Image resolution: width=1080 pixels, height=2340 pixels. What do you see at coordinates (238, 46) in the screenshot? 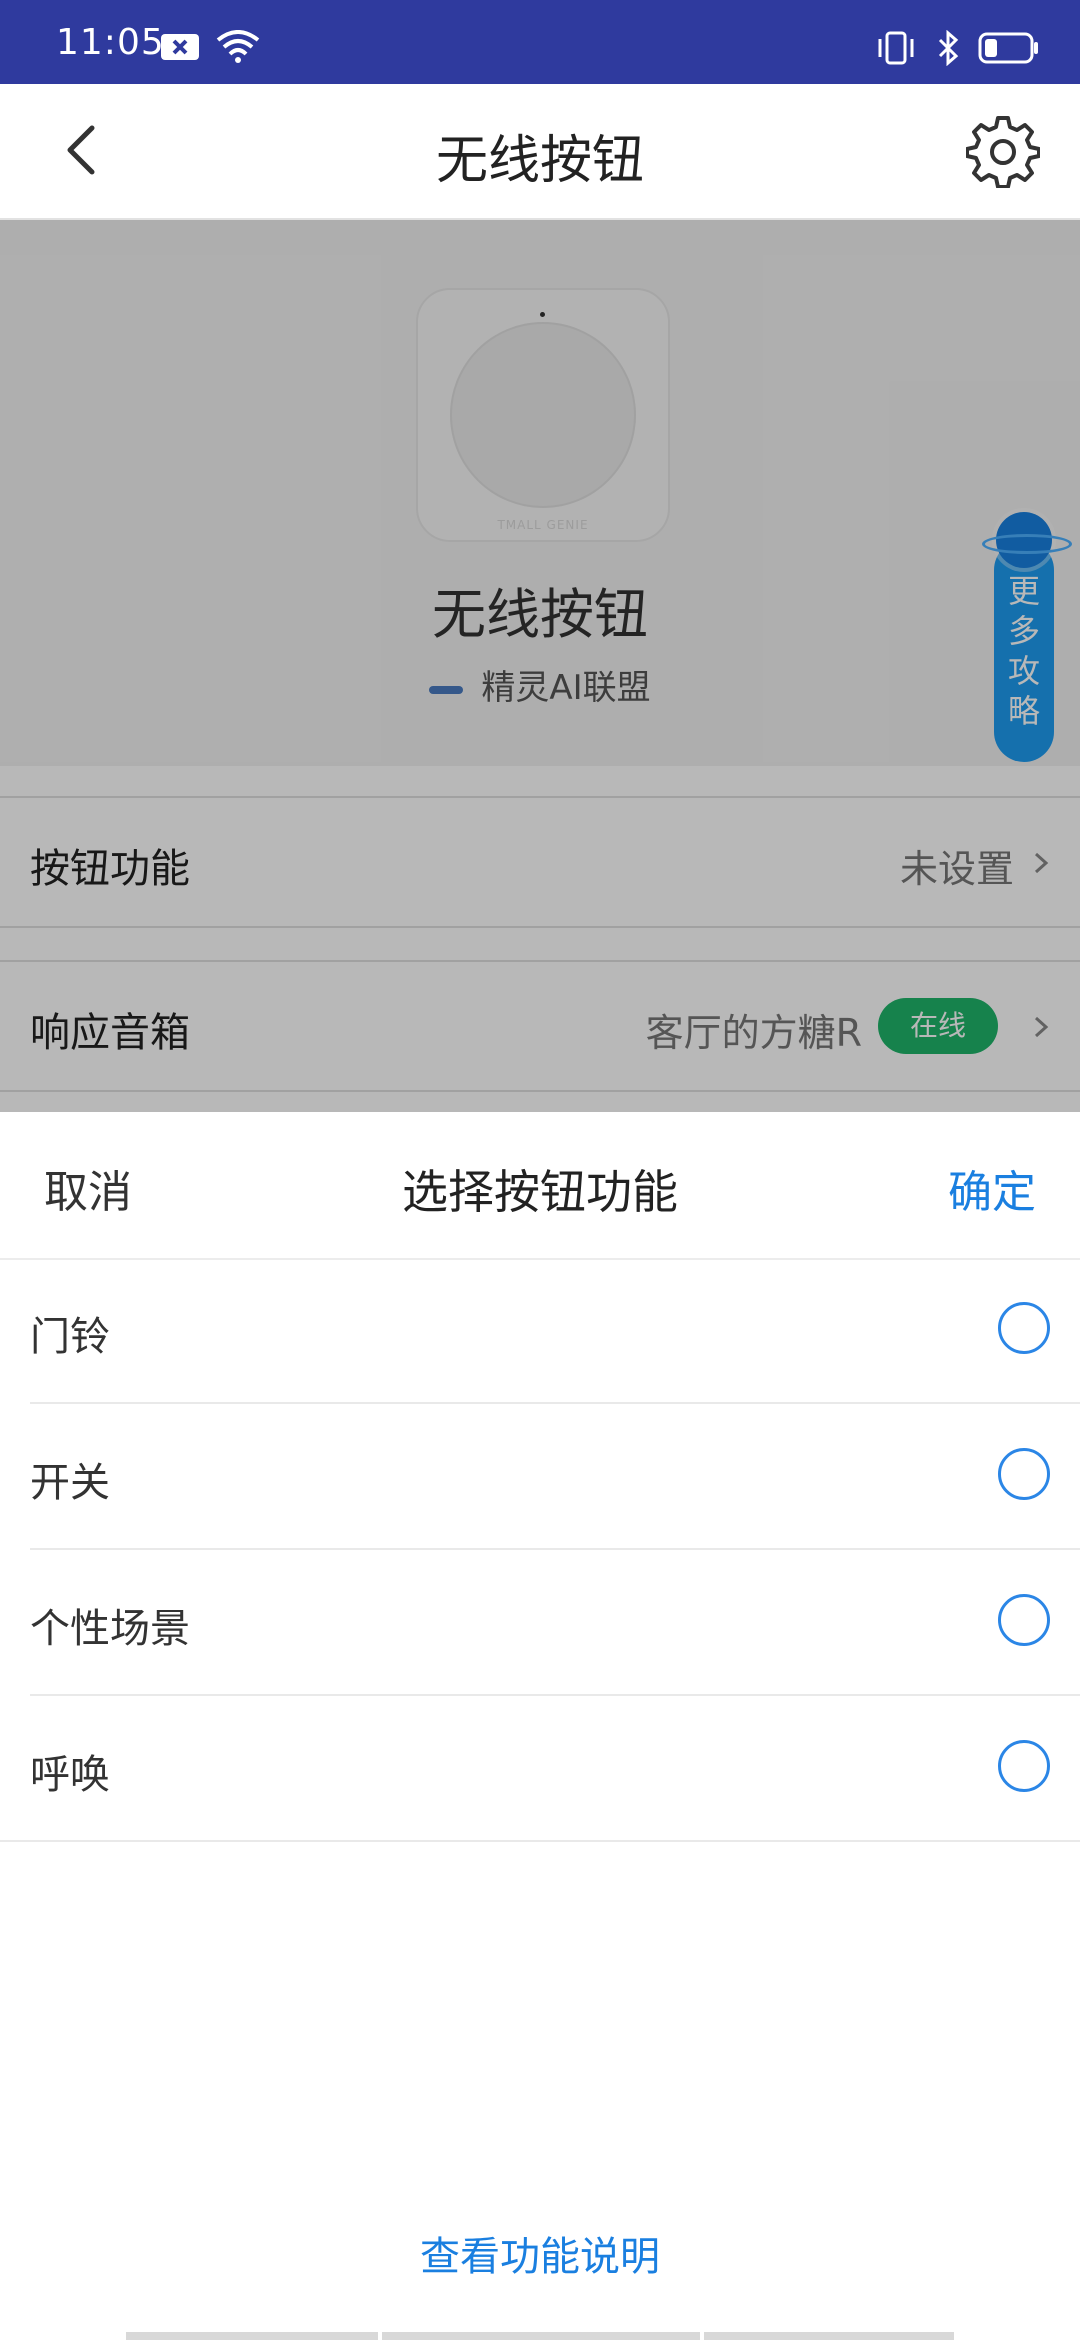
I see `wifi-icon` at bounding box center [238, 46].